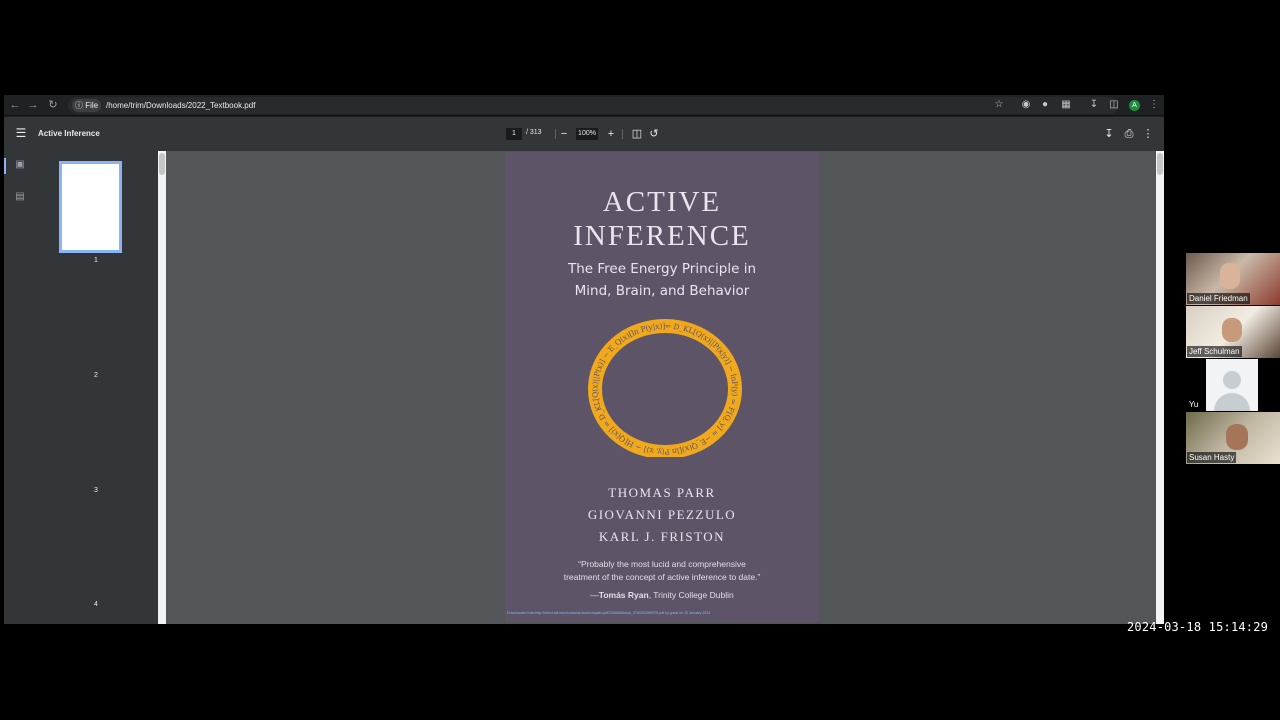 Image resolution: width=1280 pixels, height=720 pixels. I want to click on thumbnail-page-number: 2, so click(96, 375).